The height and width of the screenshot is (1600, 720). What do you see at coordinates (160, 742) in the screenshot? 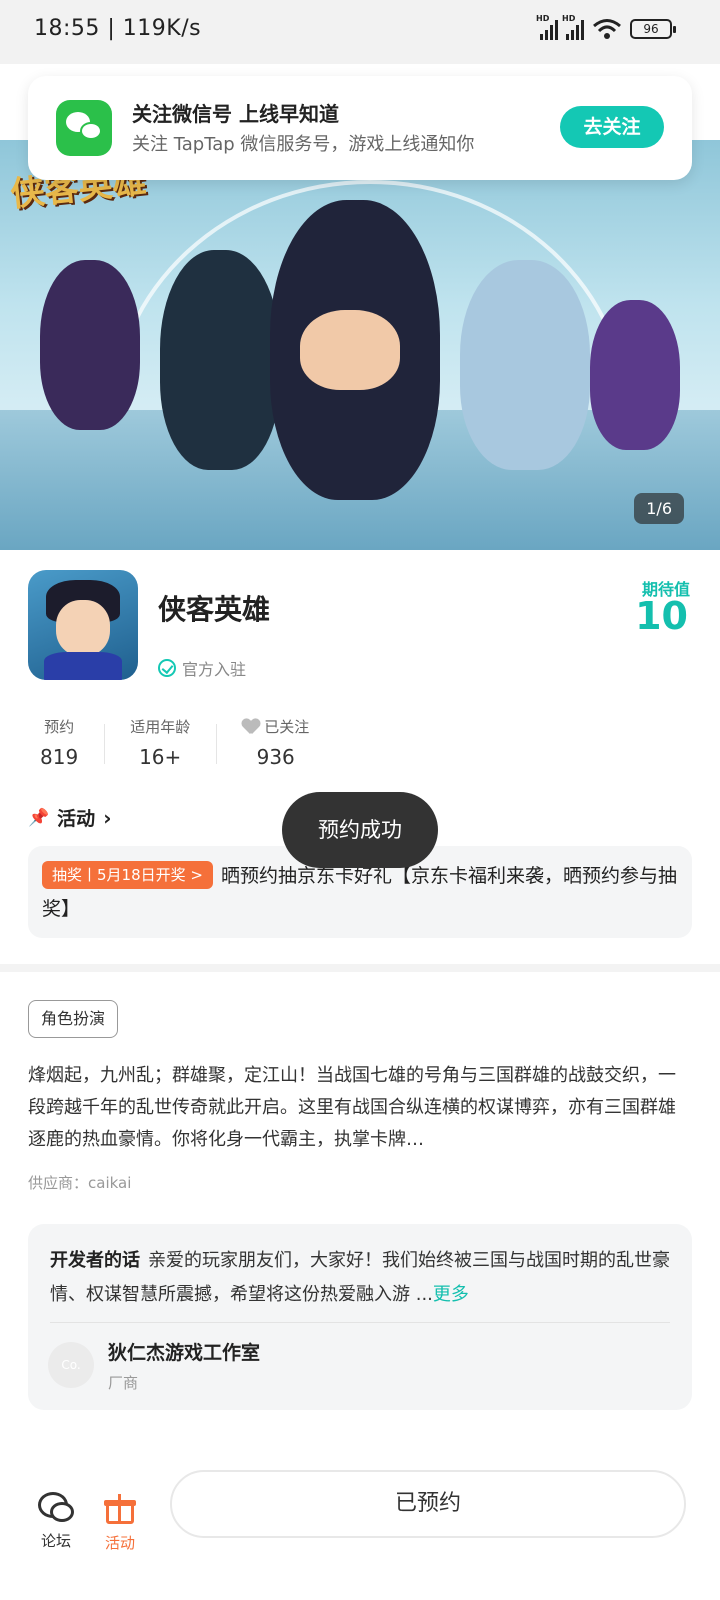
I see `stat-age-rating: 适用年龄 16+` at bounding box center [160, 742].